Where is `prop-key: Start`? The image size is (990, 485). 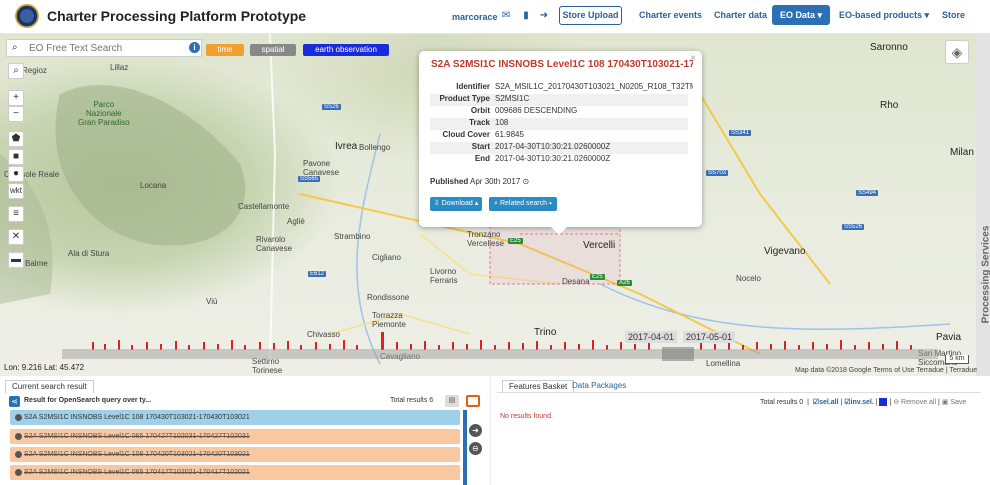 prop-key: Start is located at coordinates (480, 146).